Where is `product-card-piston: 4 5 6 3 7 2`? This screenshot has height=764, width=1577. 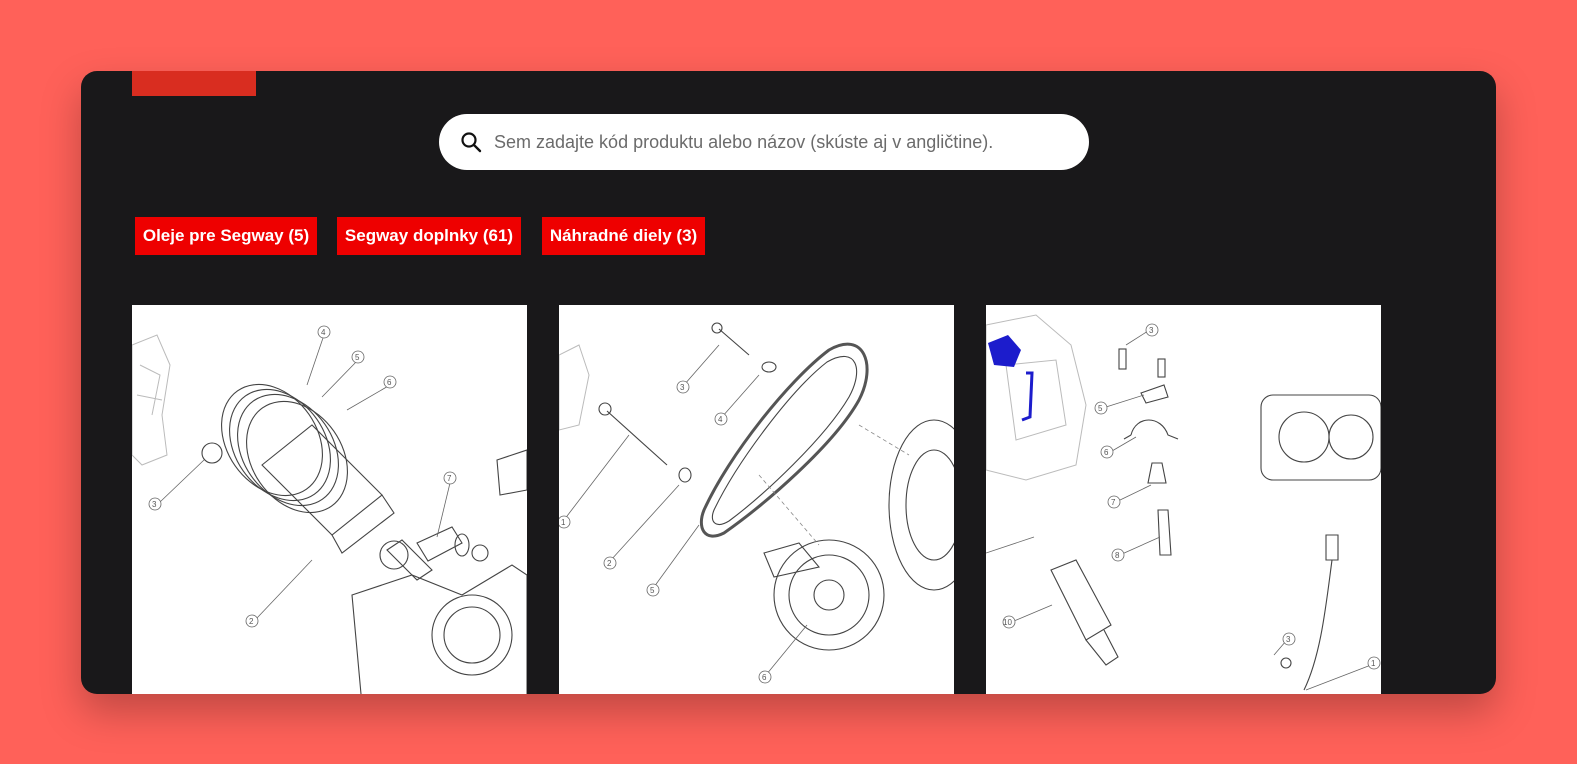 product-card-piston: 4 5 6 3 7 2 is located at coordinates (329, 499).